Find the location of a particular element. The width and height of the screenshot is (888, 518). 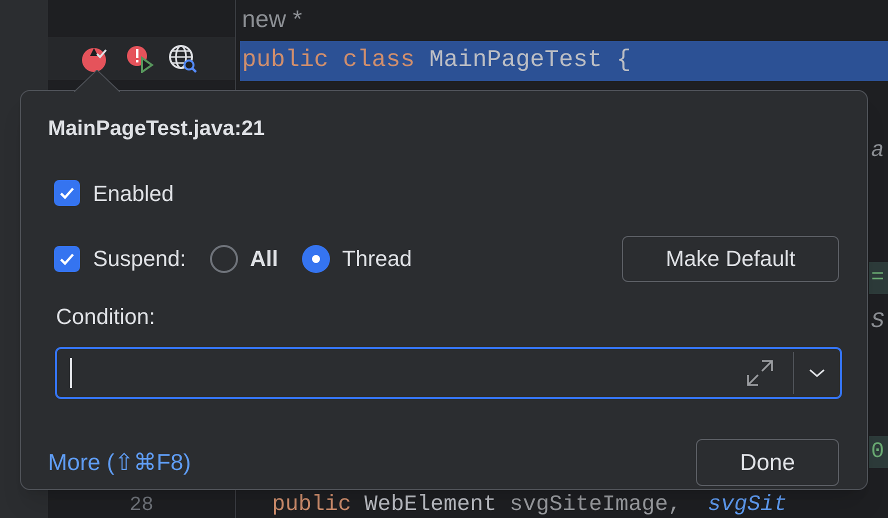

expand-icon is located at coordinates (760, 373).